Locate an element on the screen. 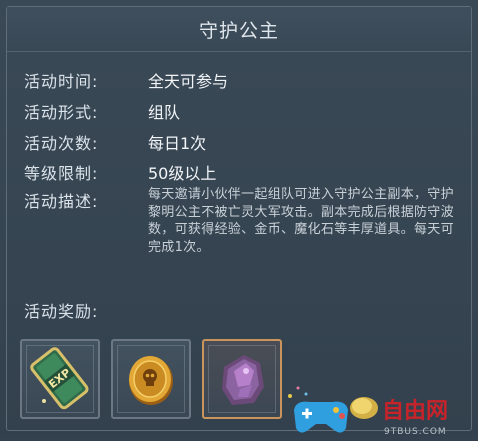 This screenshot has height=441, width=478. magic-stone-icon is located at coordinates (243, 380).